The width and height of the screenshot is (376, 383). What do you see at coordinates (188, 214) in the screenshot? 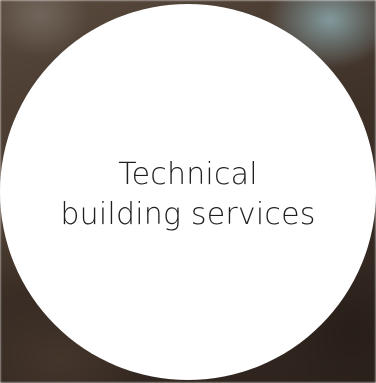
I see `category-title-line-2: building services` at bounding box center [188, 214].